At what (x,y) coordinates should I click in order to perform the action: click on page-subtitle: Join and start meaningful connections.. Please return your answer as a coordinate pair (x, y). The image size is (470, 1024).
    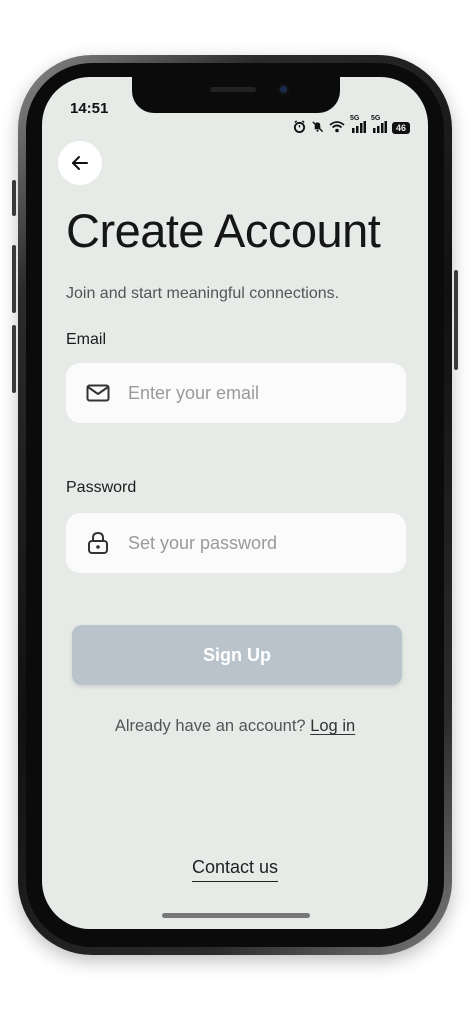
    Looking at the image, I should click on (203, 293).